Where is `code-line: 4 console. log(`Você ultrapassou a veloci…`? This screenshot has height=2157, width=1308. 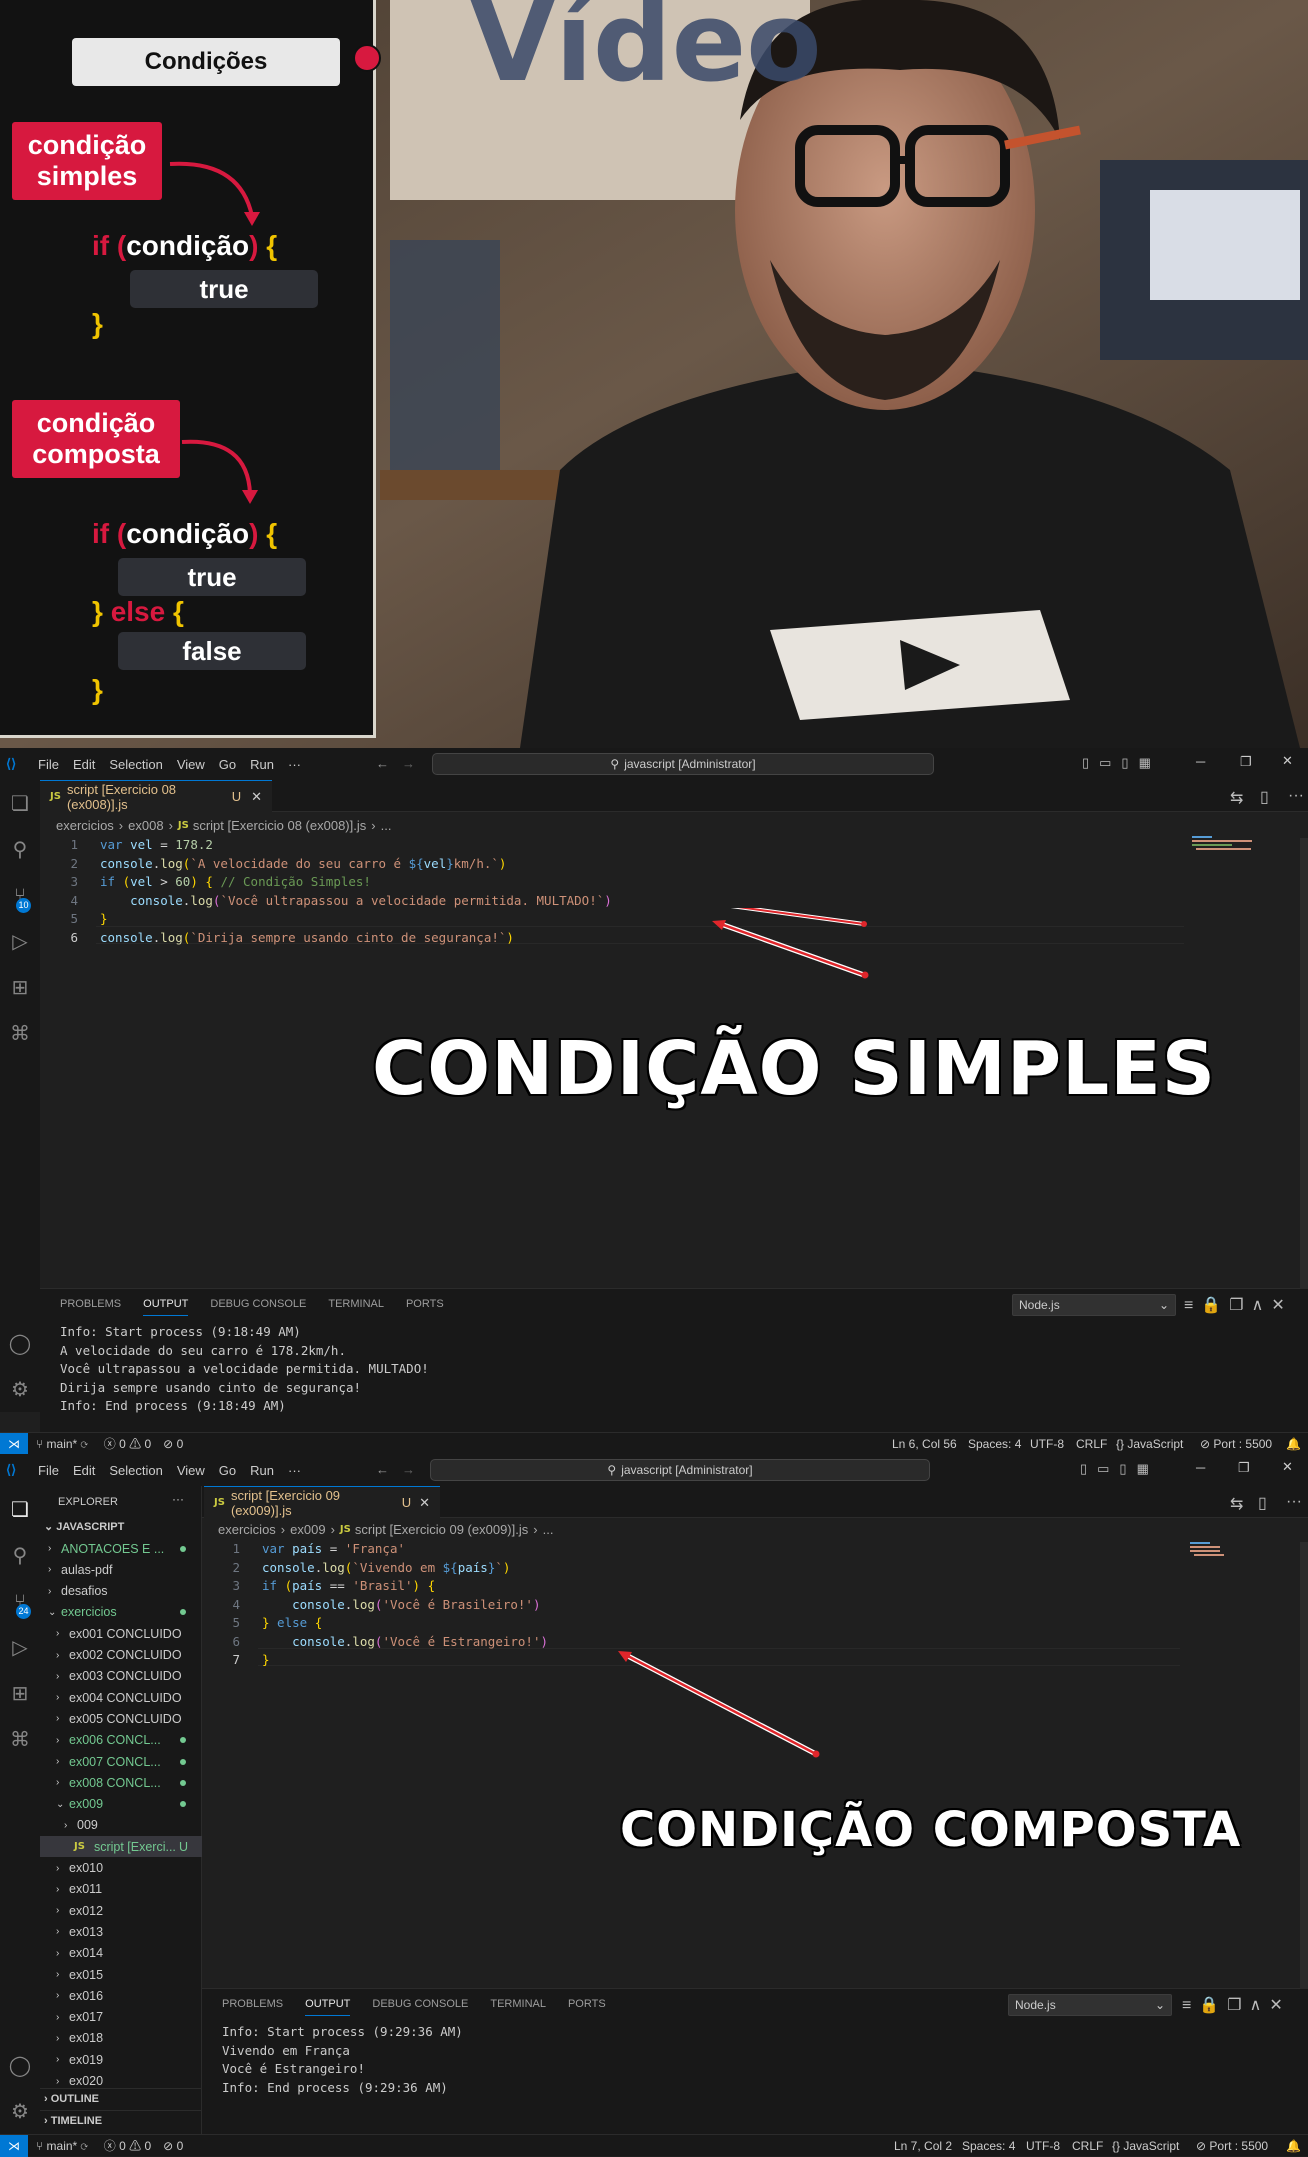
code-line: 4 console. log(`Você ultrapassou a veloci… is located at coordinates (328, 901).